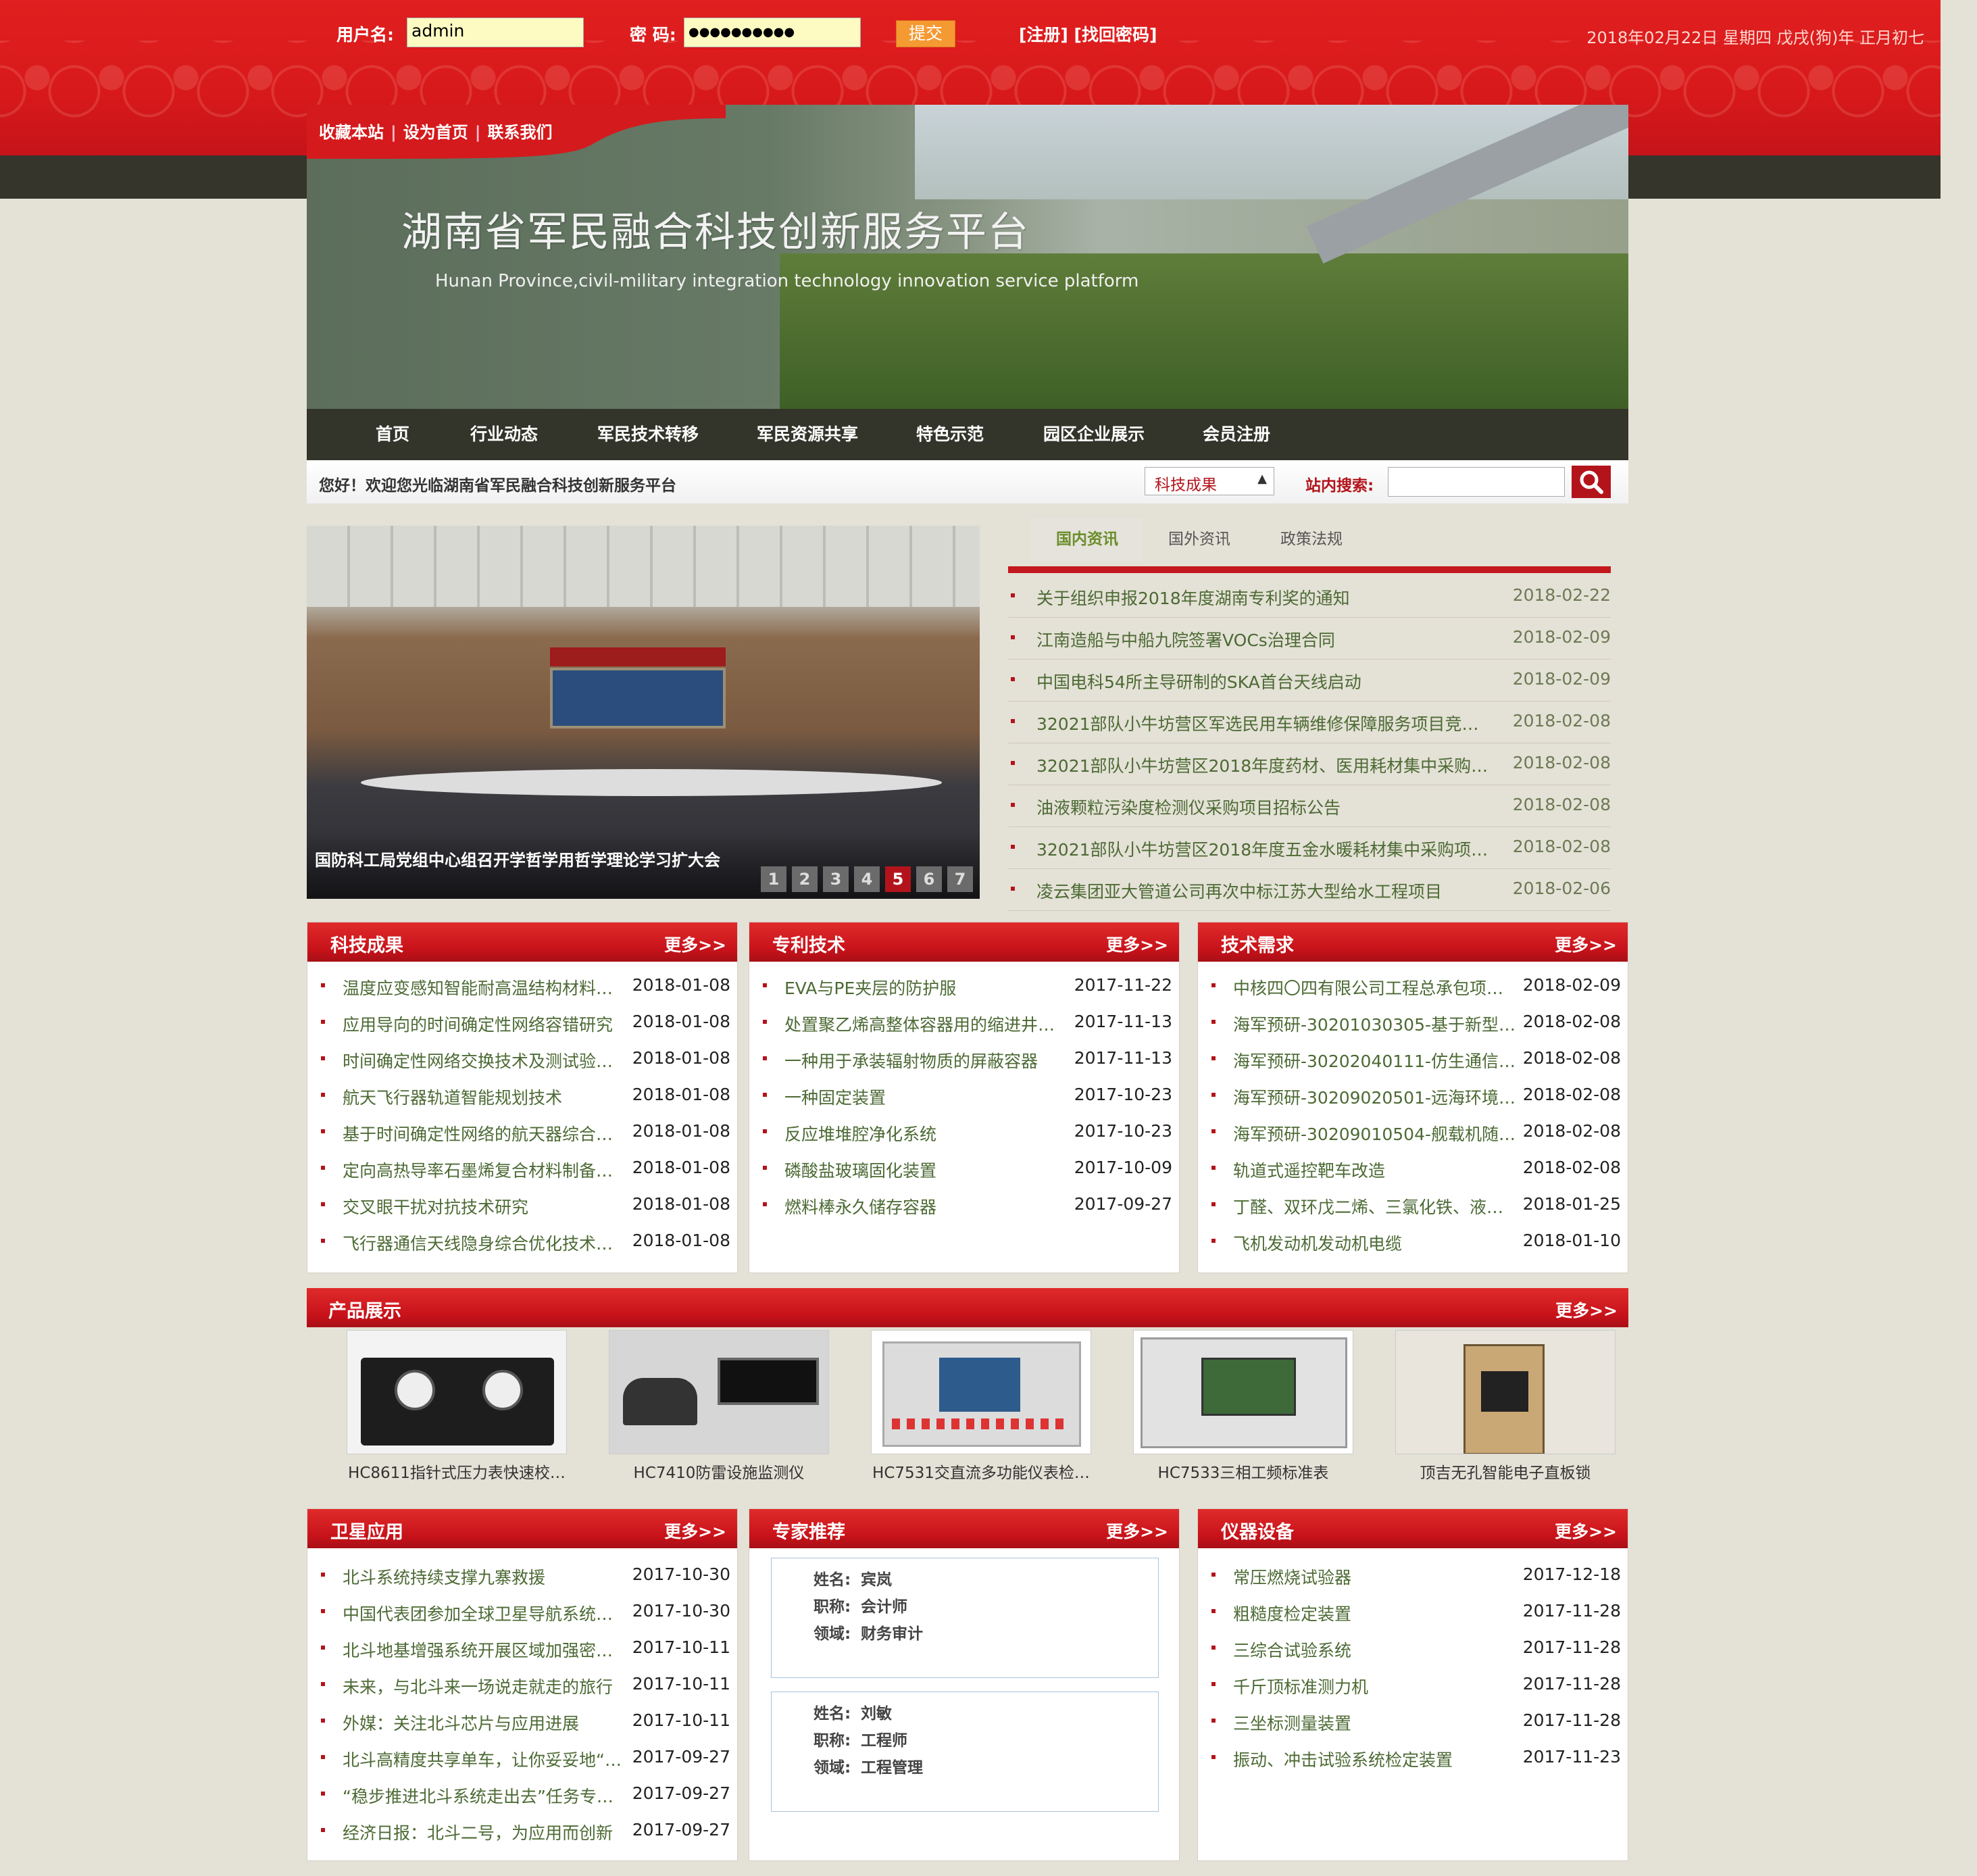  I want to click on list-item-title: 交叉眼干扰对抗技术研究, so click(488, 1206).